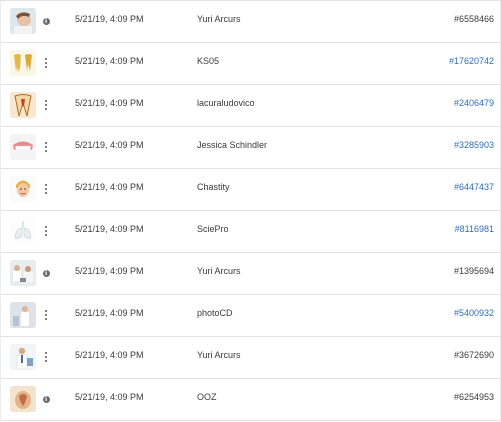 This screenshot has height=422, width=501. Describe the element at coordinates (23, 357) in the screenshot. I see `thumbnail-doctor-with-chart` at that location.